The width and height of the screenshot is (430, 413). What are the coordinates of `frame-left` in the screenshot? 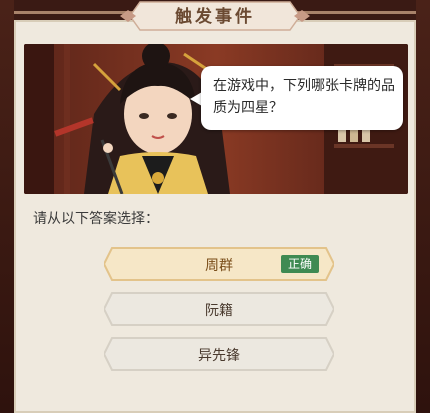 It's located at (7, 206).